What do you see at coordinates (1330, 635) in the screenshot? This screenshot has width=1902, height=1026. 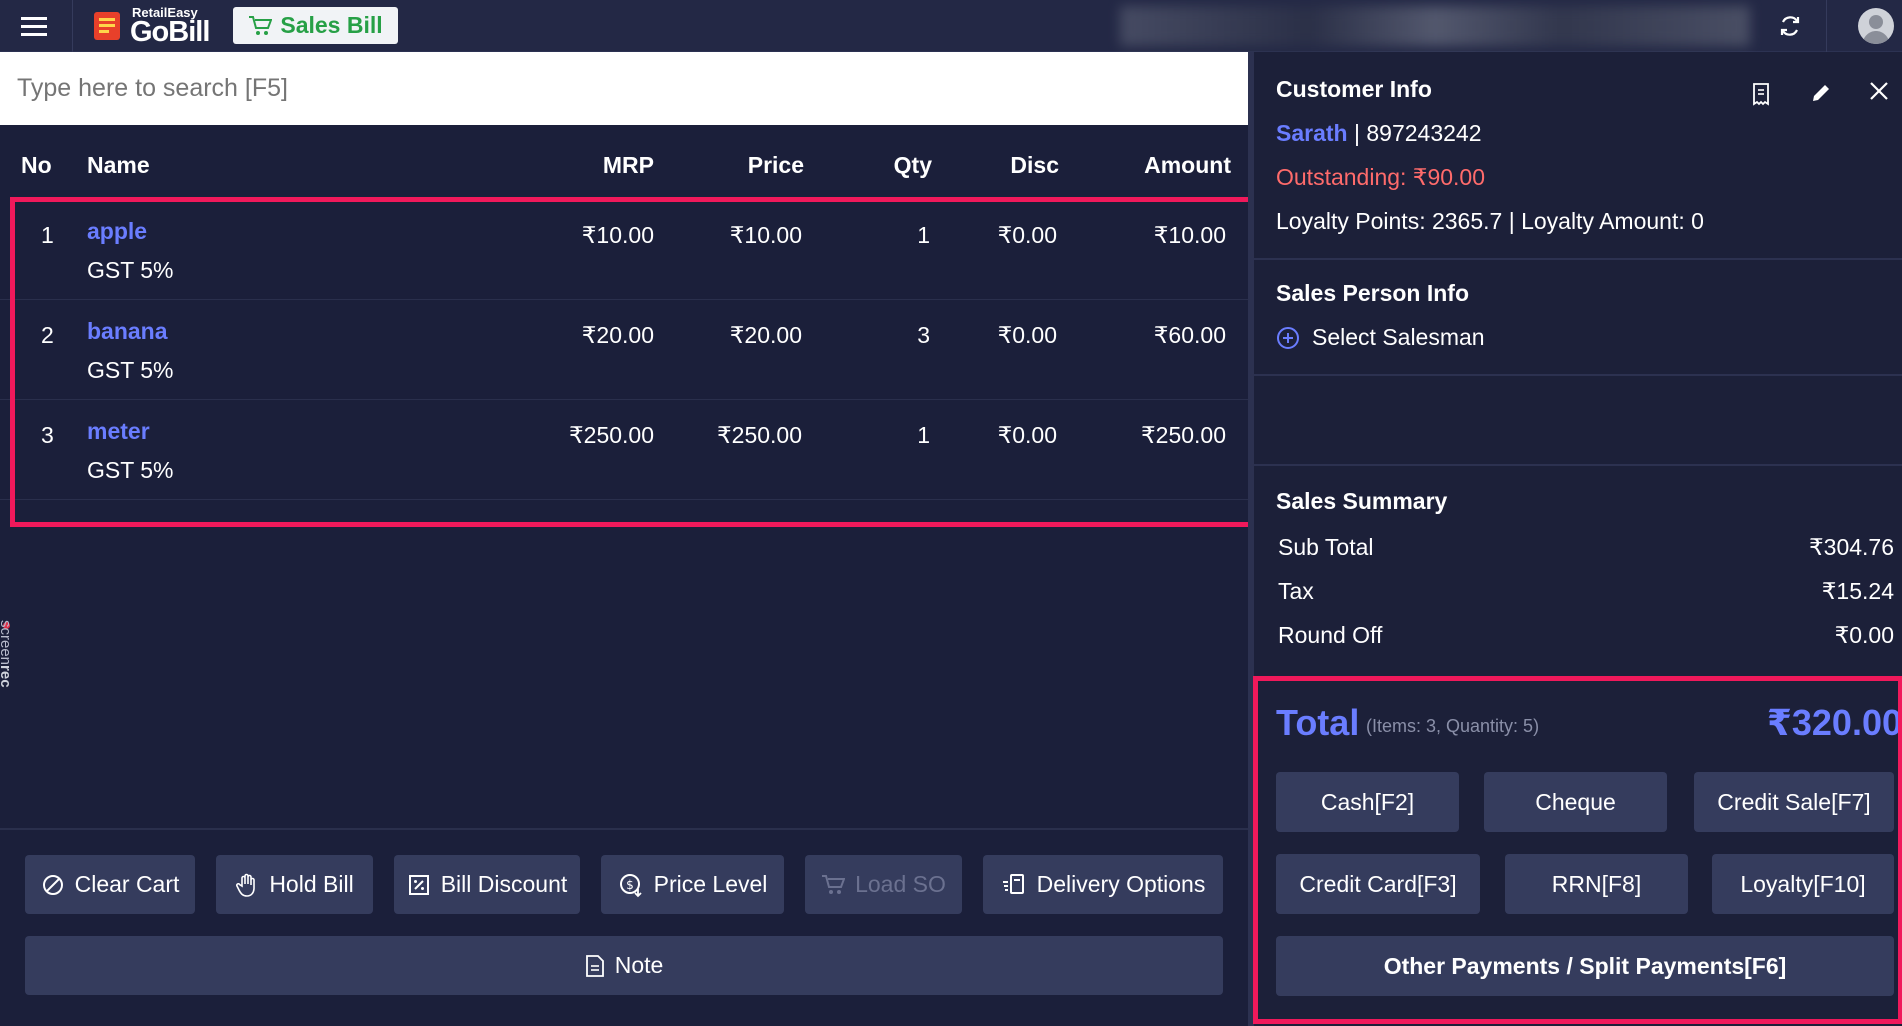 I see `roundoff-label: Round Off` at bounding box center [1330, 635].